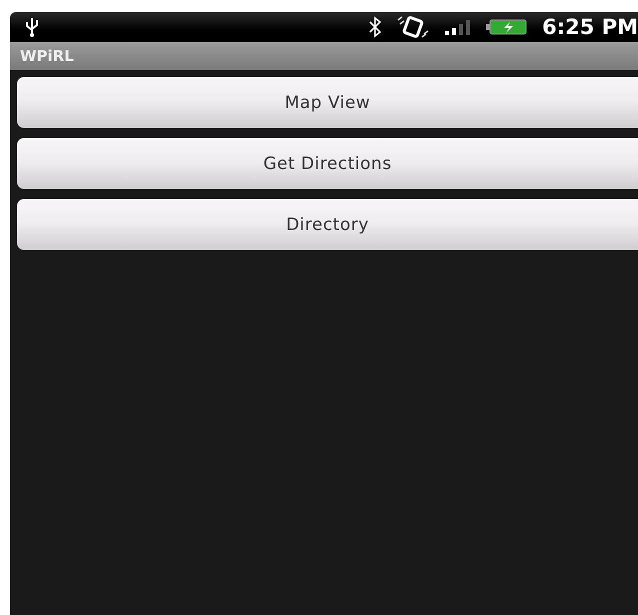  I want to click on menu-button: Get Directions, so click(327, 163).